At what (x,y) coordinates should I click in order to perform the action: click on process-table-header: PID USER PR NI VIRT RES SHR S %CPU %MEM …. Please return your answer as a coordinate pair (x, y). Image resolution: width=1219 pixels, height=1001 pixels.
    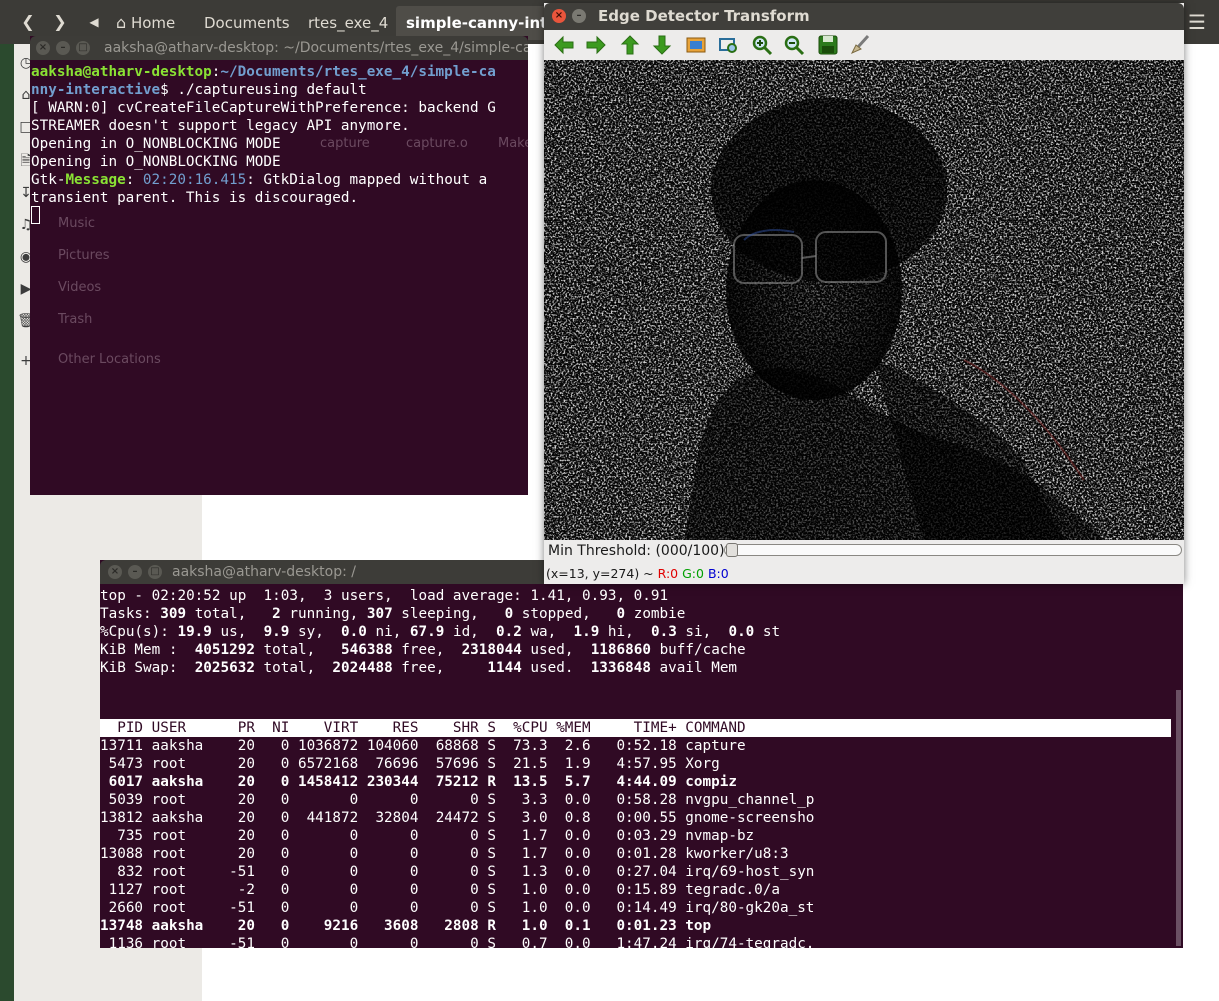
    Looking at the image, I should click on (423, 728).